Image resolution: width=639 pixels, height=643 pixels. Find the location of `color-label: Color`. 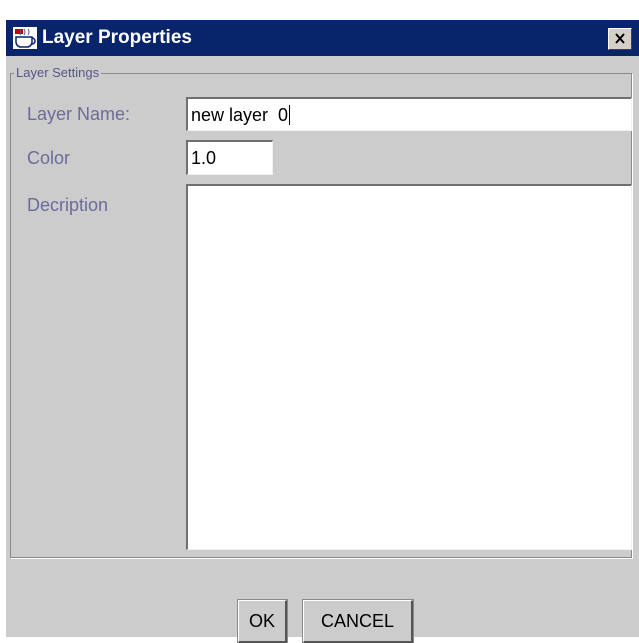

color-label: Color is located at coordinates (49, 158).